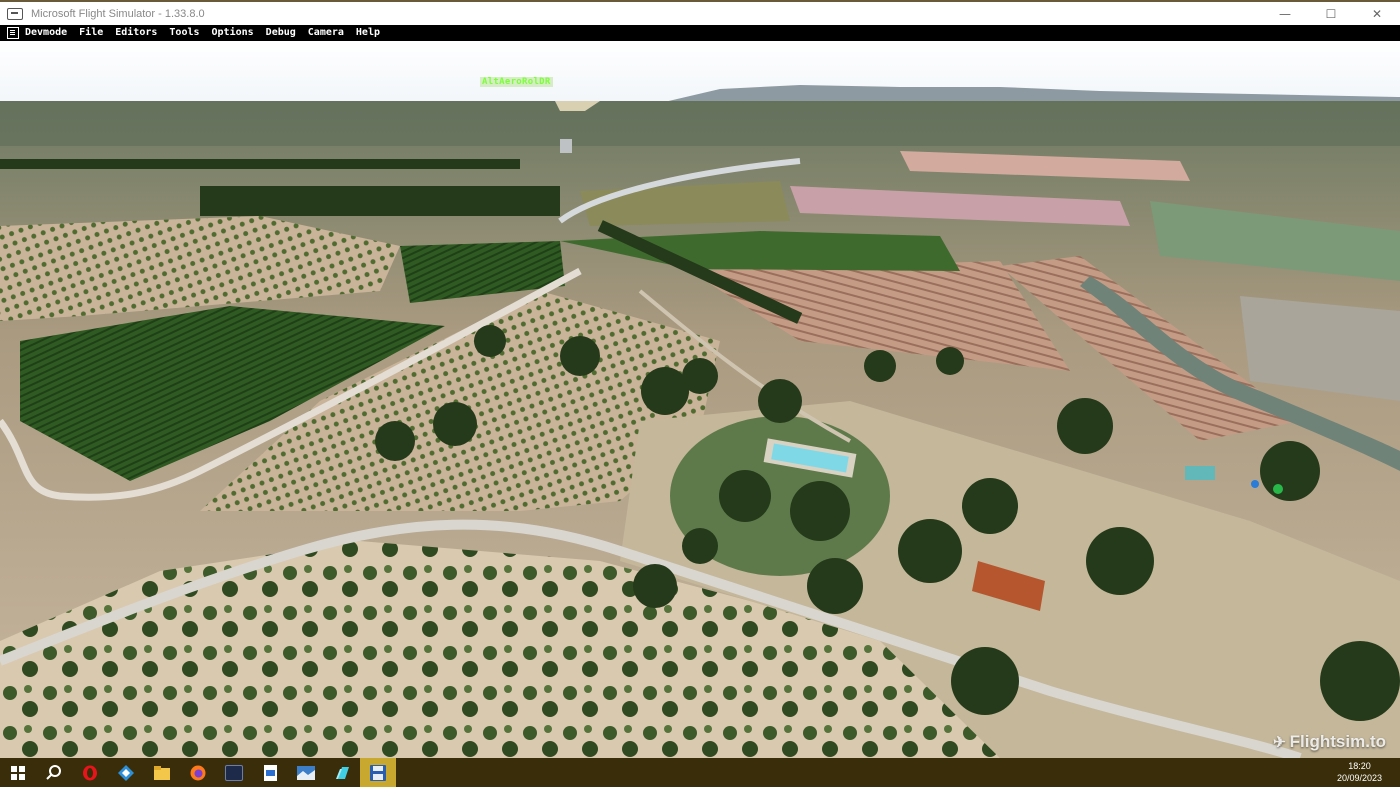  I want to click on search-icon, so click(53, 772).